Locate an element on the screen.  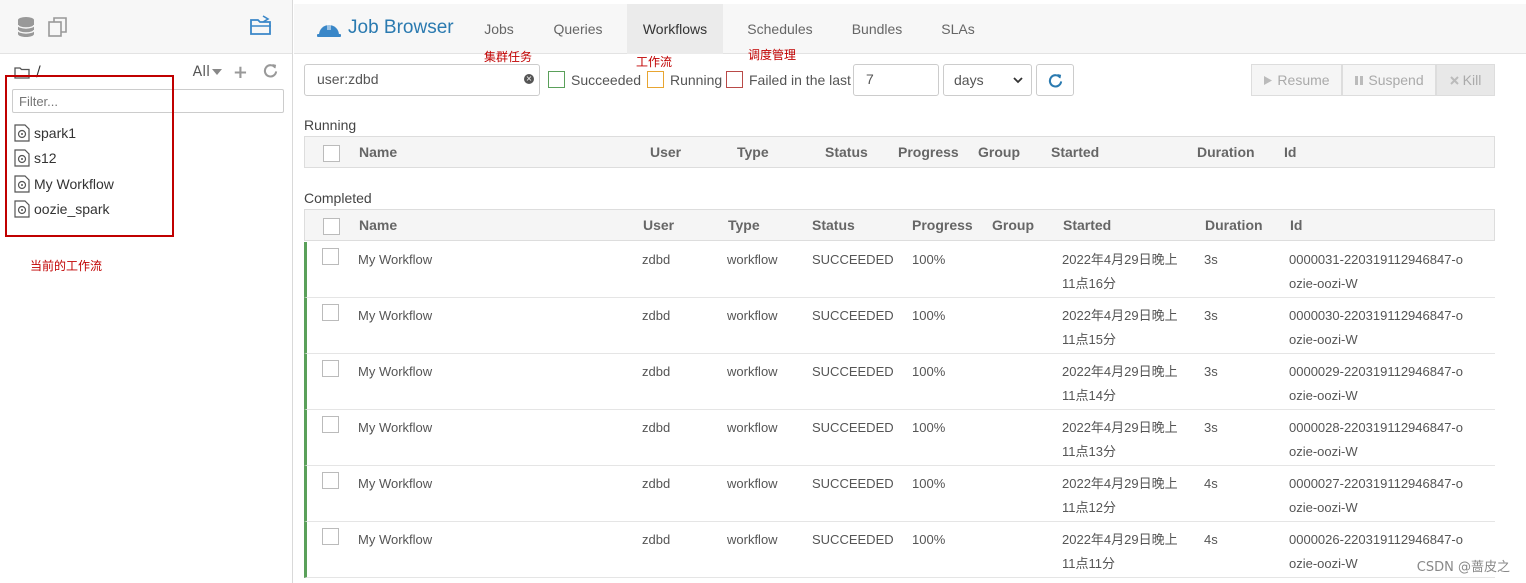
filter-type-dropdown: All is located at coordinates (207, 72).